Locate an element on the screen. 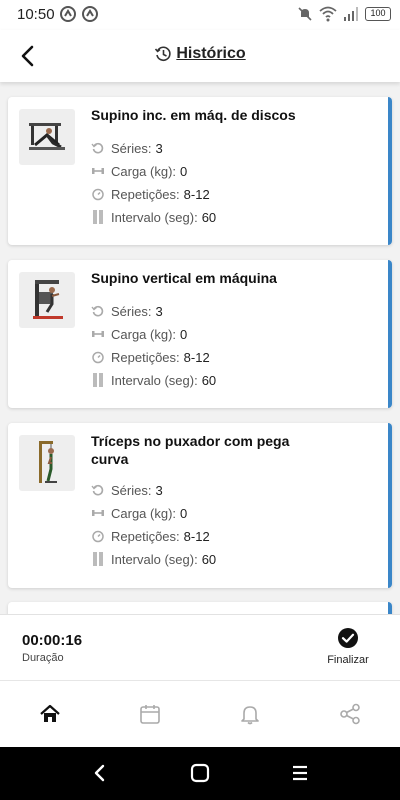 Image resolution: width=400 pixels, height=800 pixels. system-menu-button is located at coordinates (300, 773).